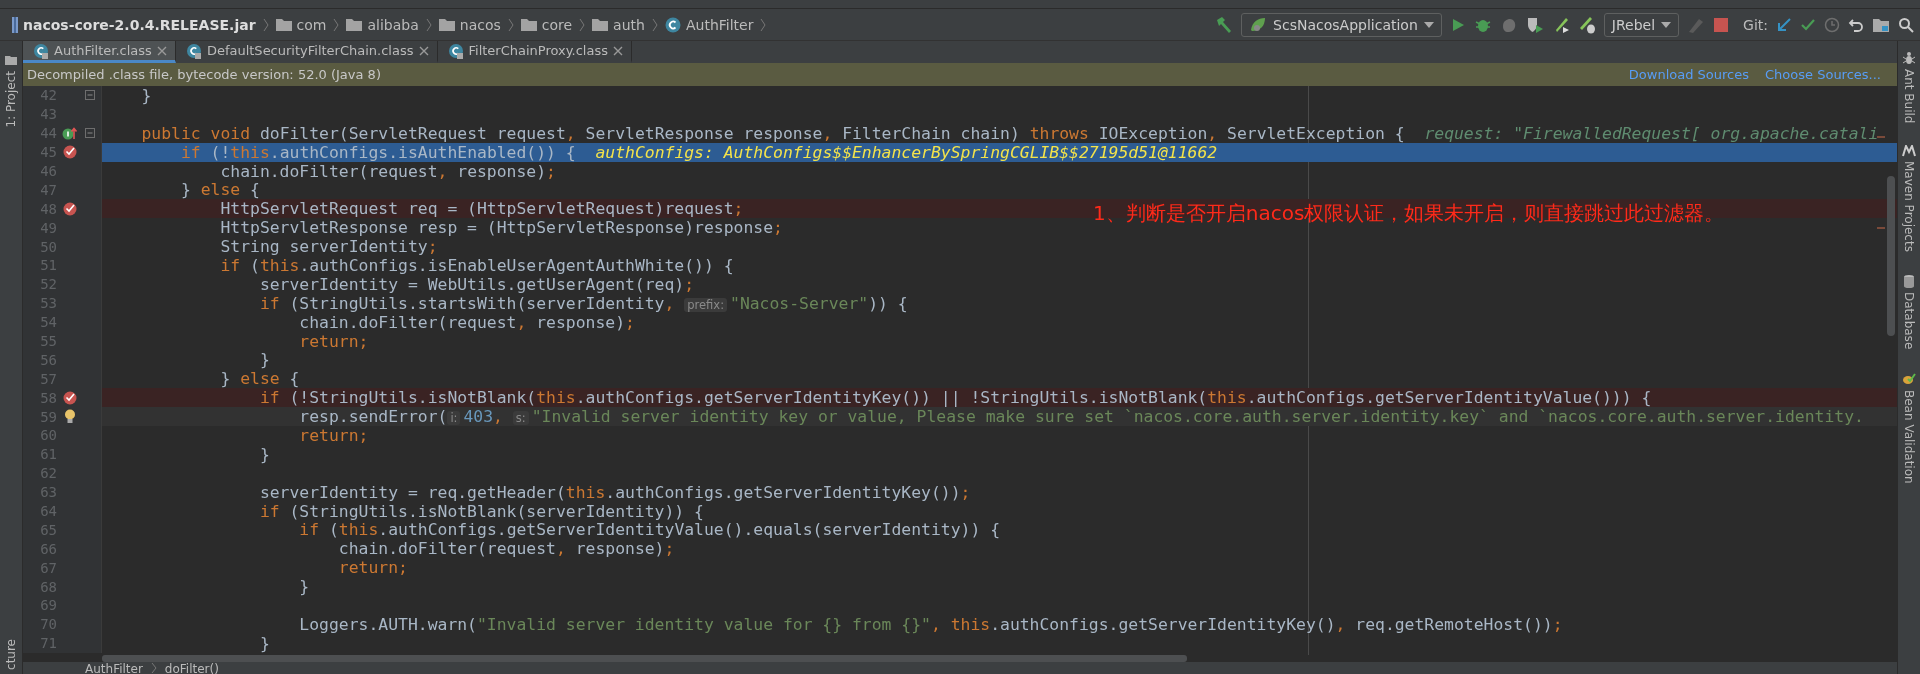 The image size is (1920, 674). Describe the element at coordinates (930, 625) in the screenshot. I see `code-line: Loggers.AUTH.warn("Invalid server identity value for {} from {}", this.authConfigs.getServerIdentityKey(), req.getRemoteHost());` at that location.